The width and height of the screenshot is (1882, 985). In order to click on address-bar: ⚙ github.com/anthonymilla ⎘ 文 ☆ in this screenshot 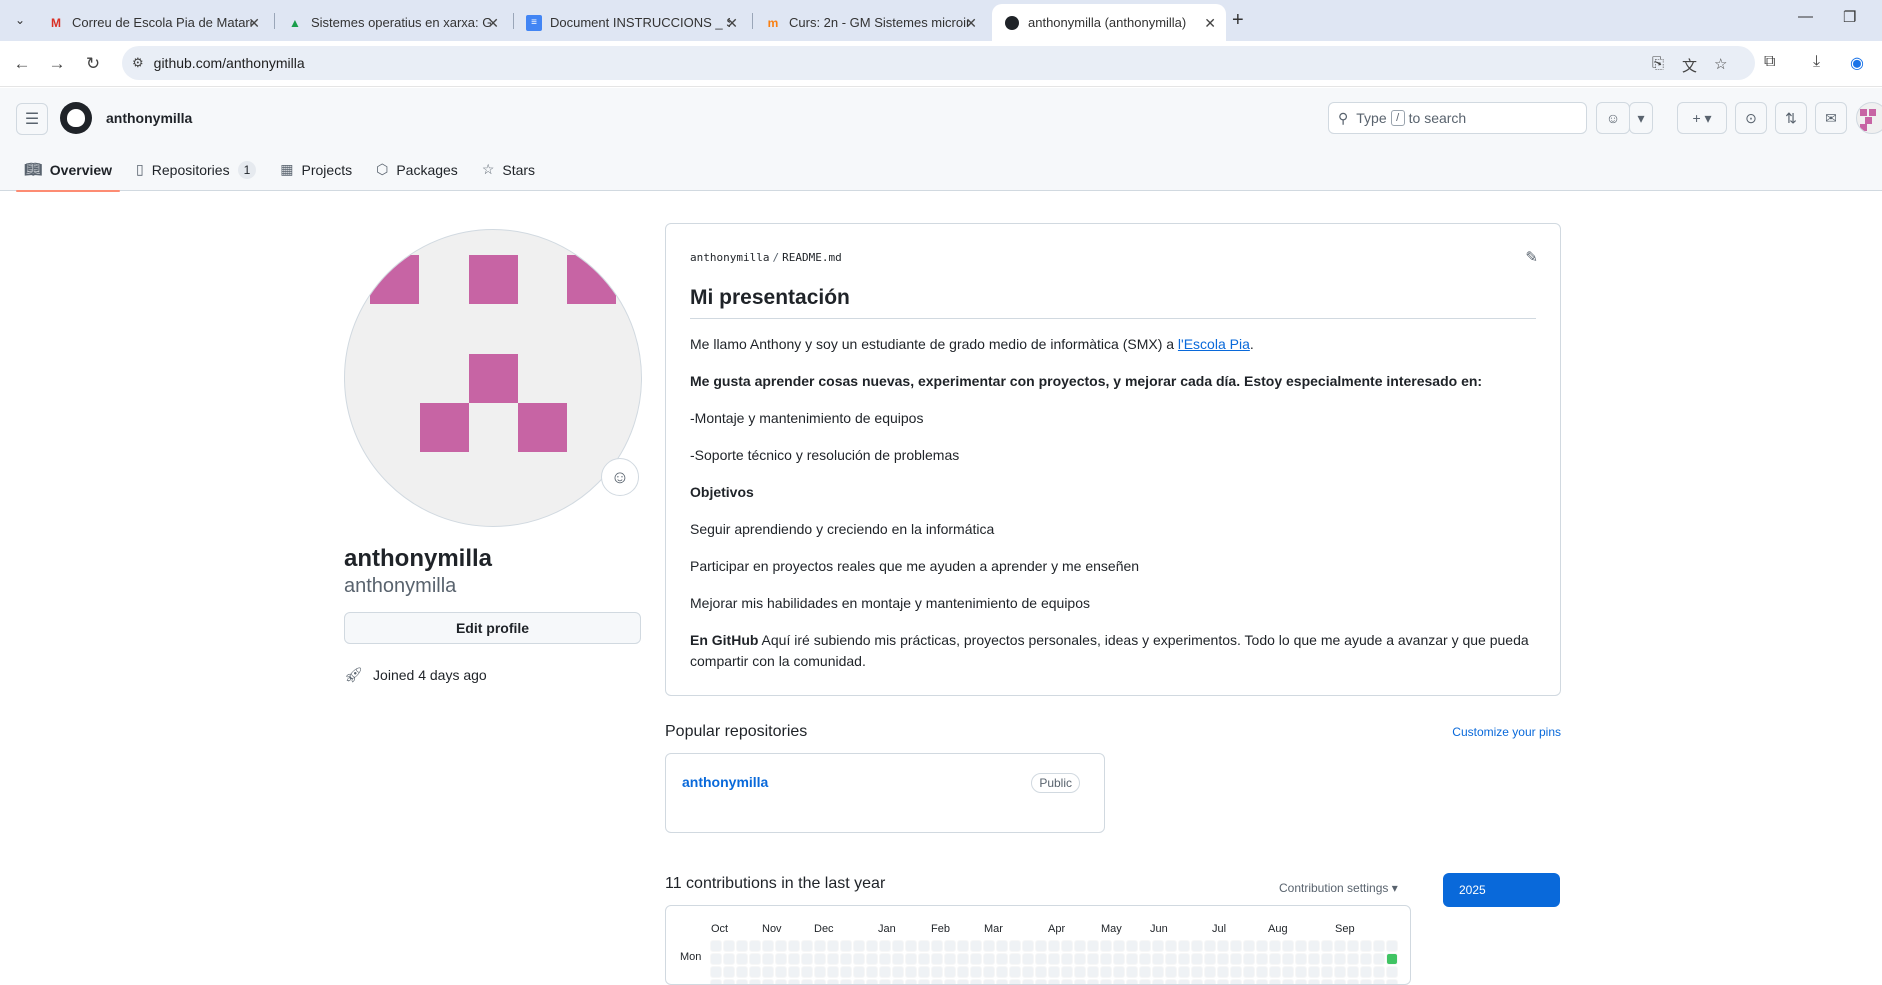, I will do `click(938, 63)`.